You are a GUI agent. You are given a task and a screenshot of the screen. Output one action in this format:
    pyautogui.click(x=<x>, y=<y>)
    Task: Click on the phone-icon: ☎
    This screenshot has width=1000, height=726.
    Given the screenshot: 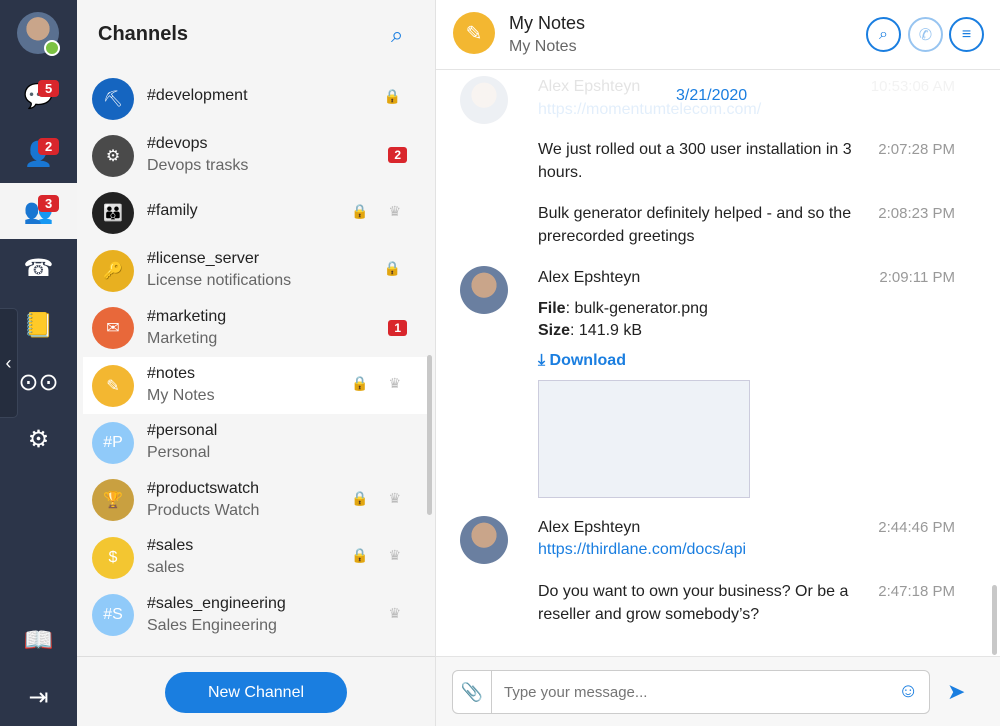 What is the action you would take?
    pyautogui.click(x=38, y=268)
    